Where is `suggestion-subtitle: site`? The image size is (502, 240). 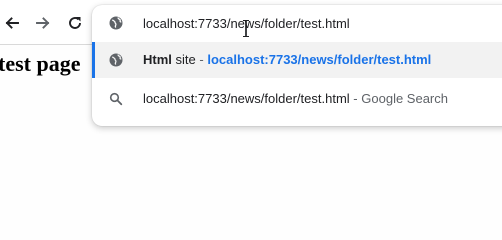
suggestion-subtitle: site is located at coordinates (185, 59).